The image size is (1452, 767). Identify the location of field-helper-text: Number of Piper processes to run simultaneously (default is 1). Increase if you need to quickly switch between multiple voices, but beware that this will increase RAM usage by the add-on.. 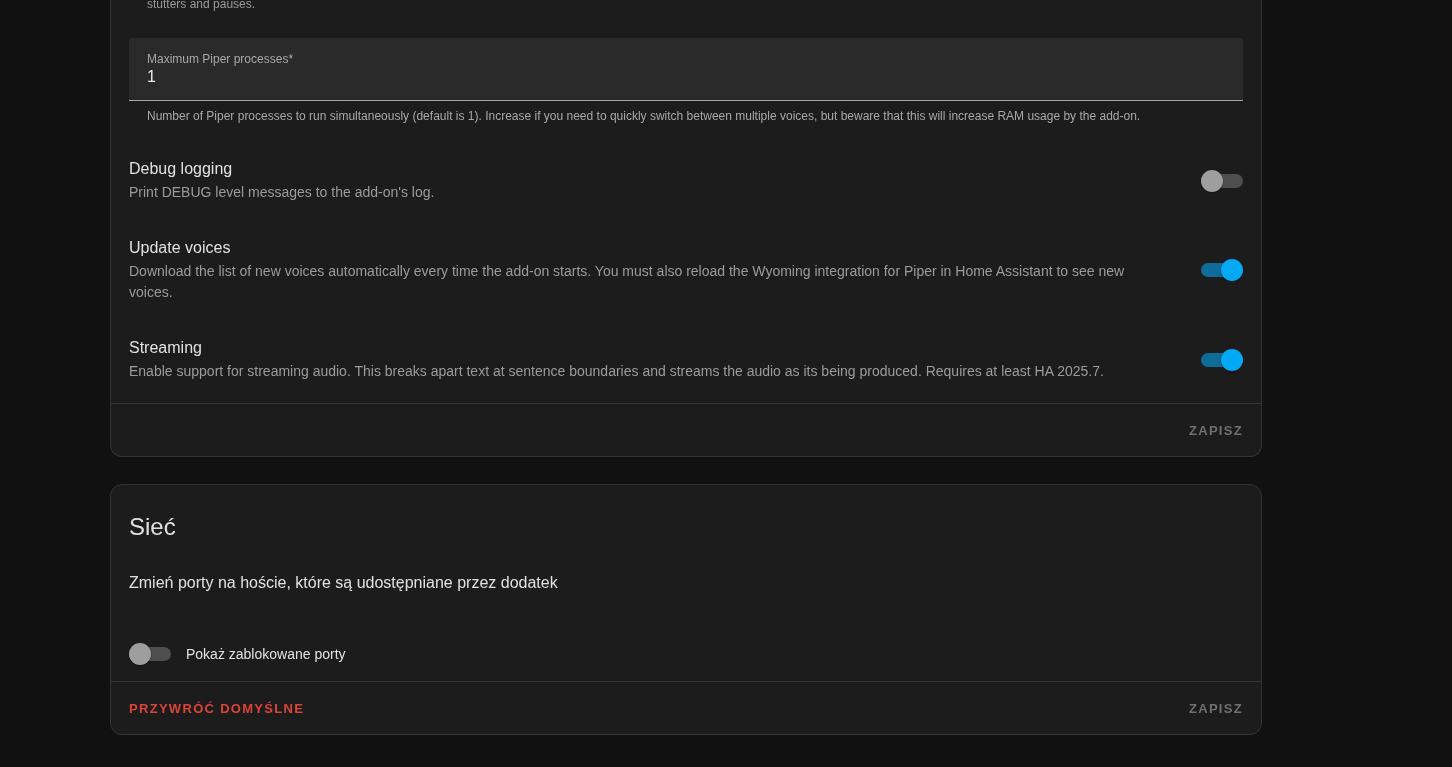
(644, 116).